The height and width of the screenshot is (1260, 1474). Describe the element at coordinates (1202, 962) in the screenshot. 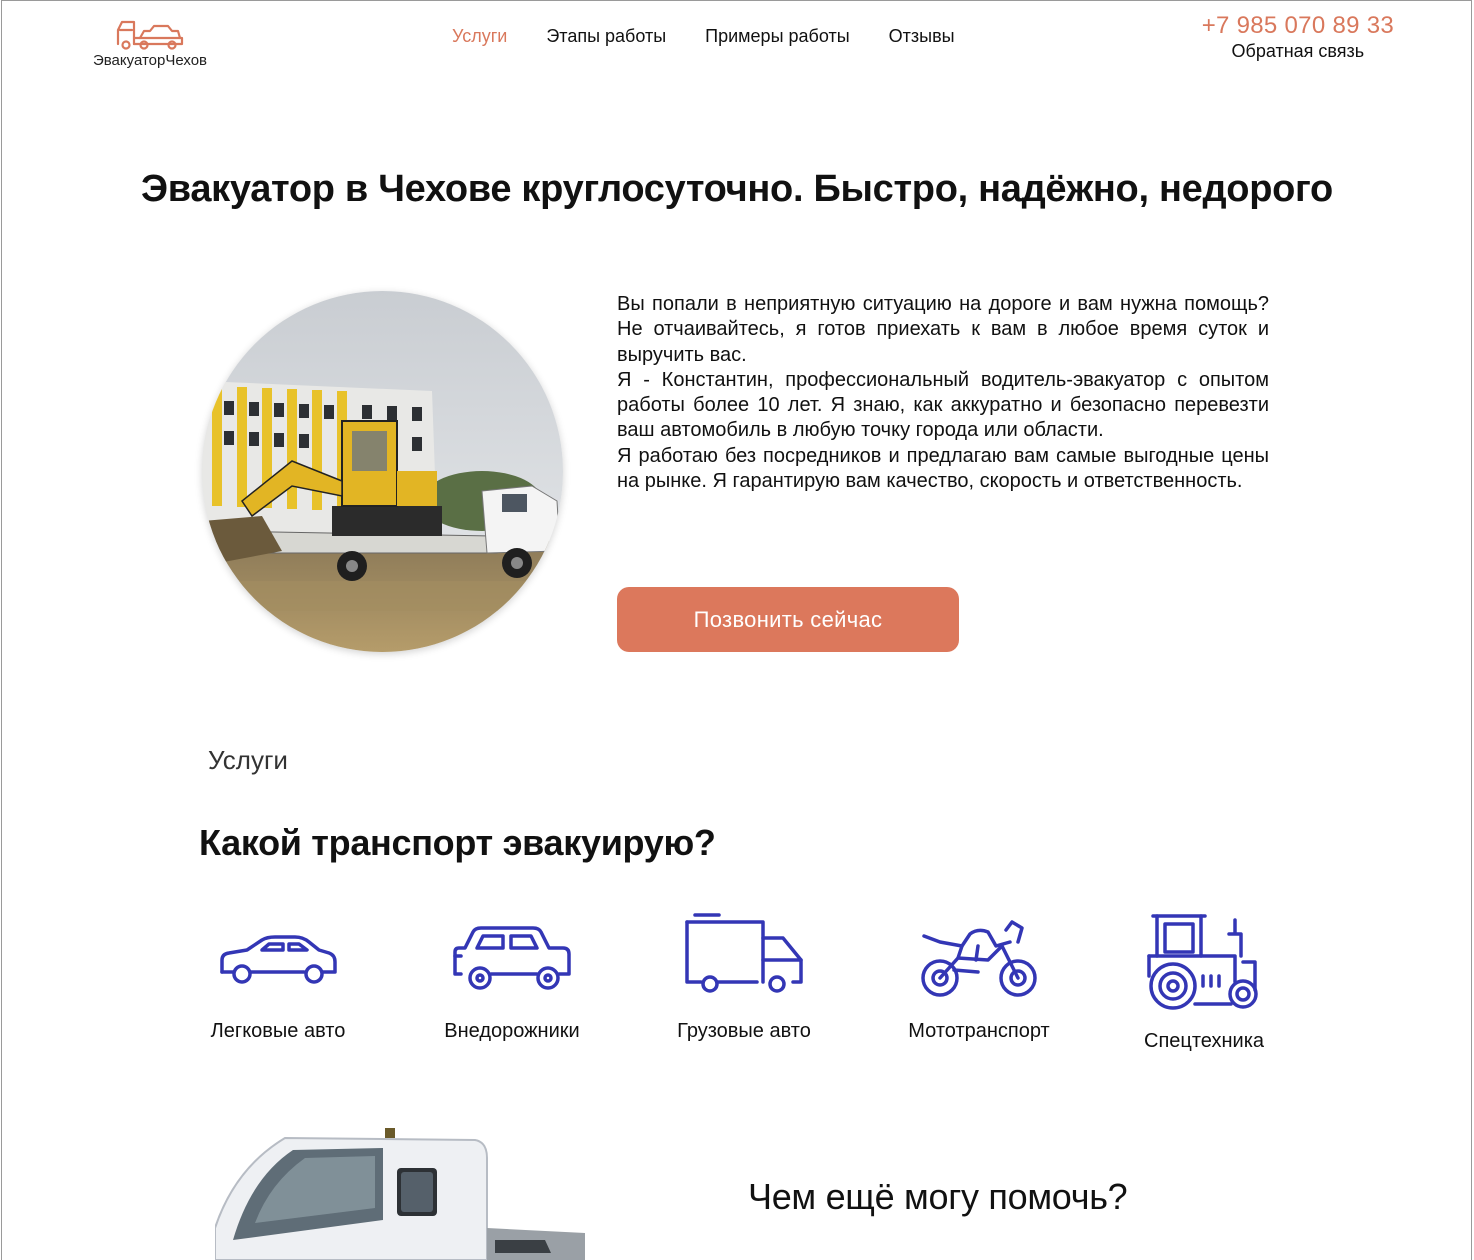

I see `tractor-icon` at that location.